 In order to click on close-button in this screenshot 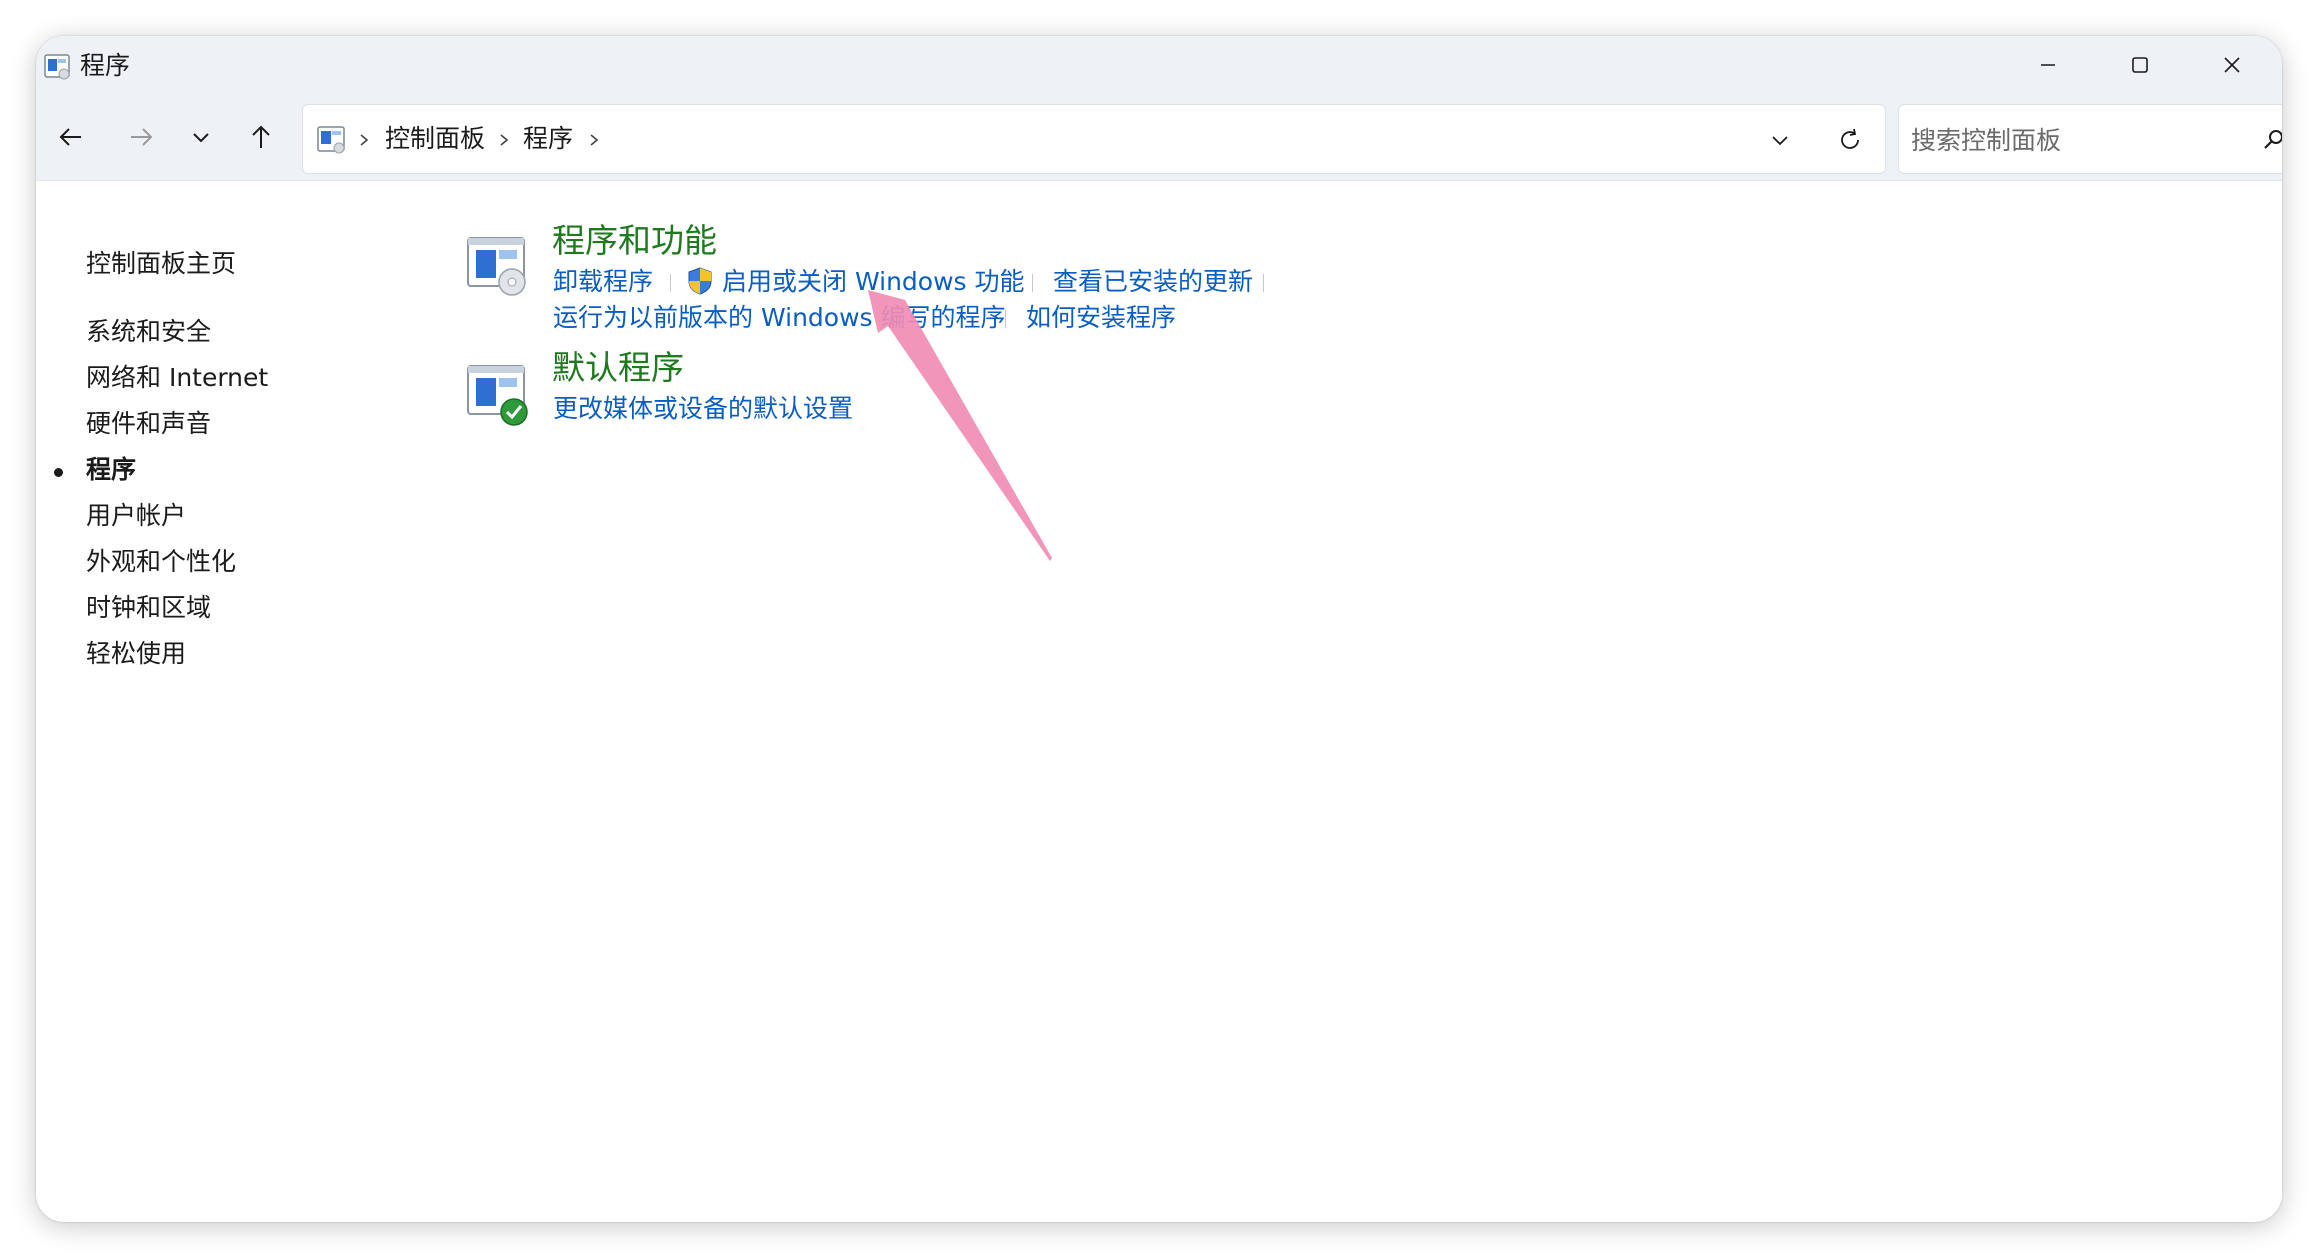, I will do `click(2232, 65)`.